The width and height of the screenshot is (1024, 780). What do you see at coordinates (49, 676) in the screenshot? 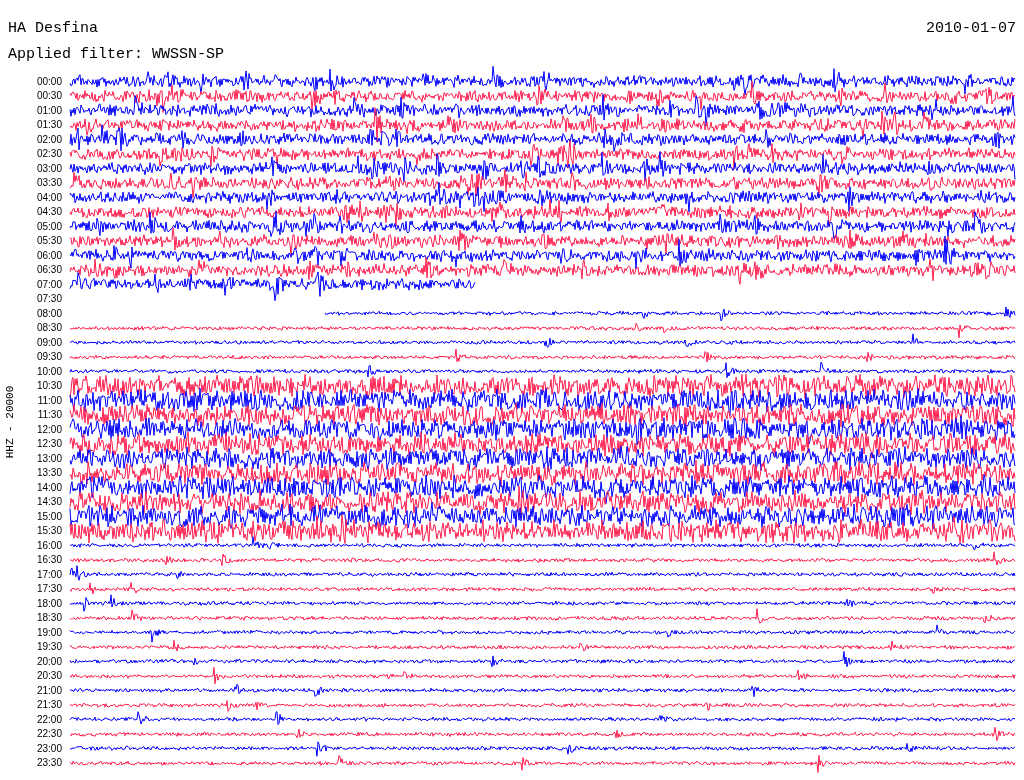
I see `time-label: 20:30` at bounding box center [49, 676].